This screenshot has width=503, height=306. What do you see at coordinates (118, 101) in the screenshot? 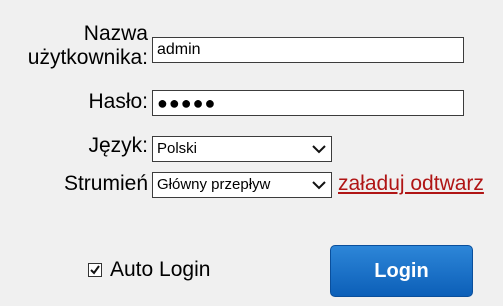
I see `password-label: Hasło:` at bounding box center [118, 101].